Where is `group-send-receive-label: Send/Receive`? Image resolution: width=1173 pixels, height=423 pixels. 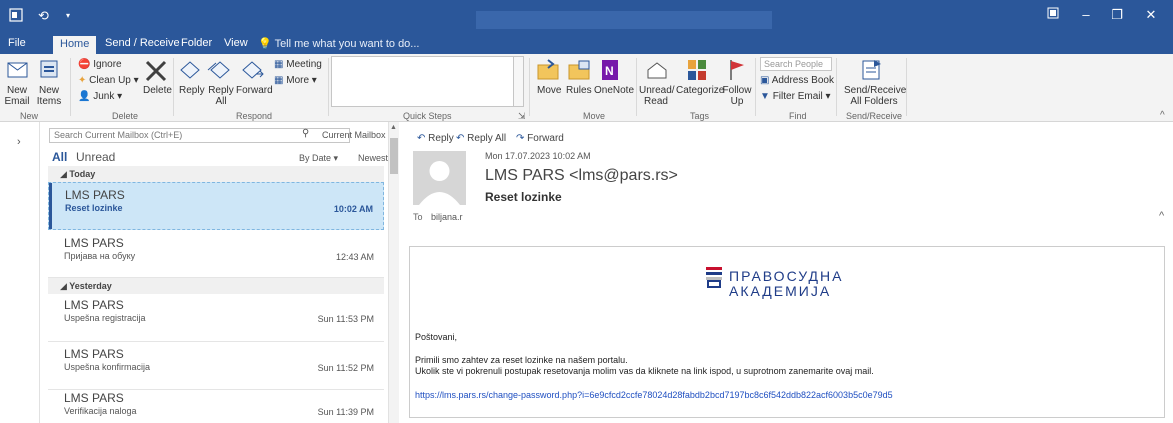 group-send-receive-label: Send/Receive is located at coordinates (874, 116).